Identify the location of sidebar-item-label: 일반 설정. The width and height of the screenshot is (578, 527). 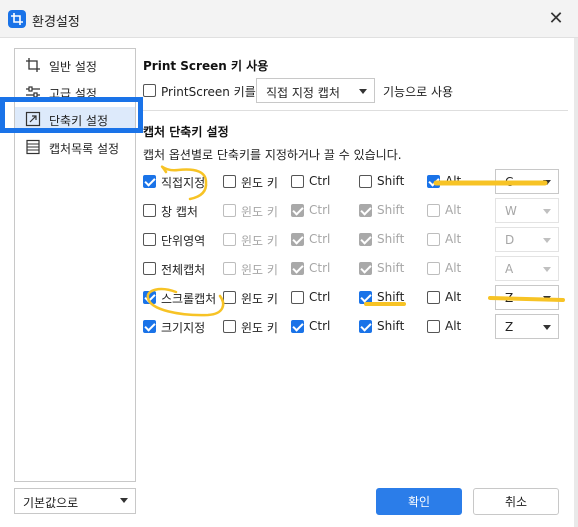
(73, 67).